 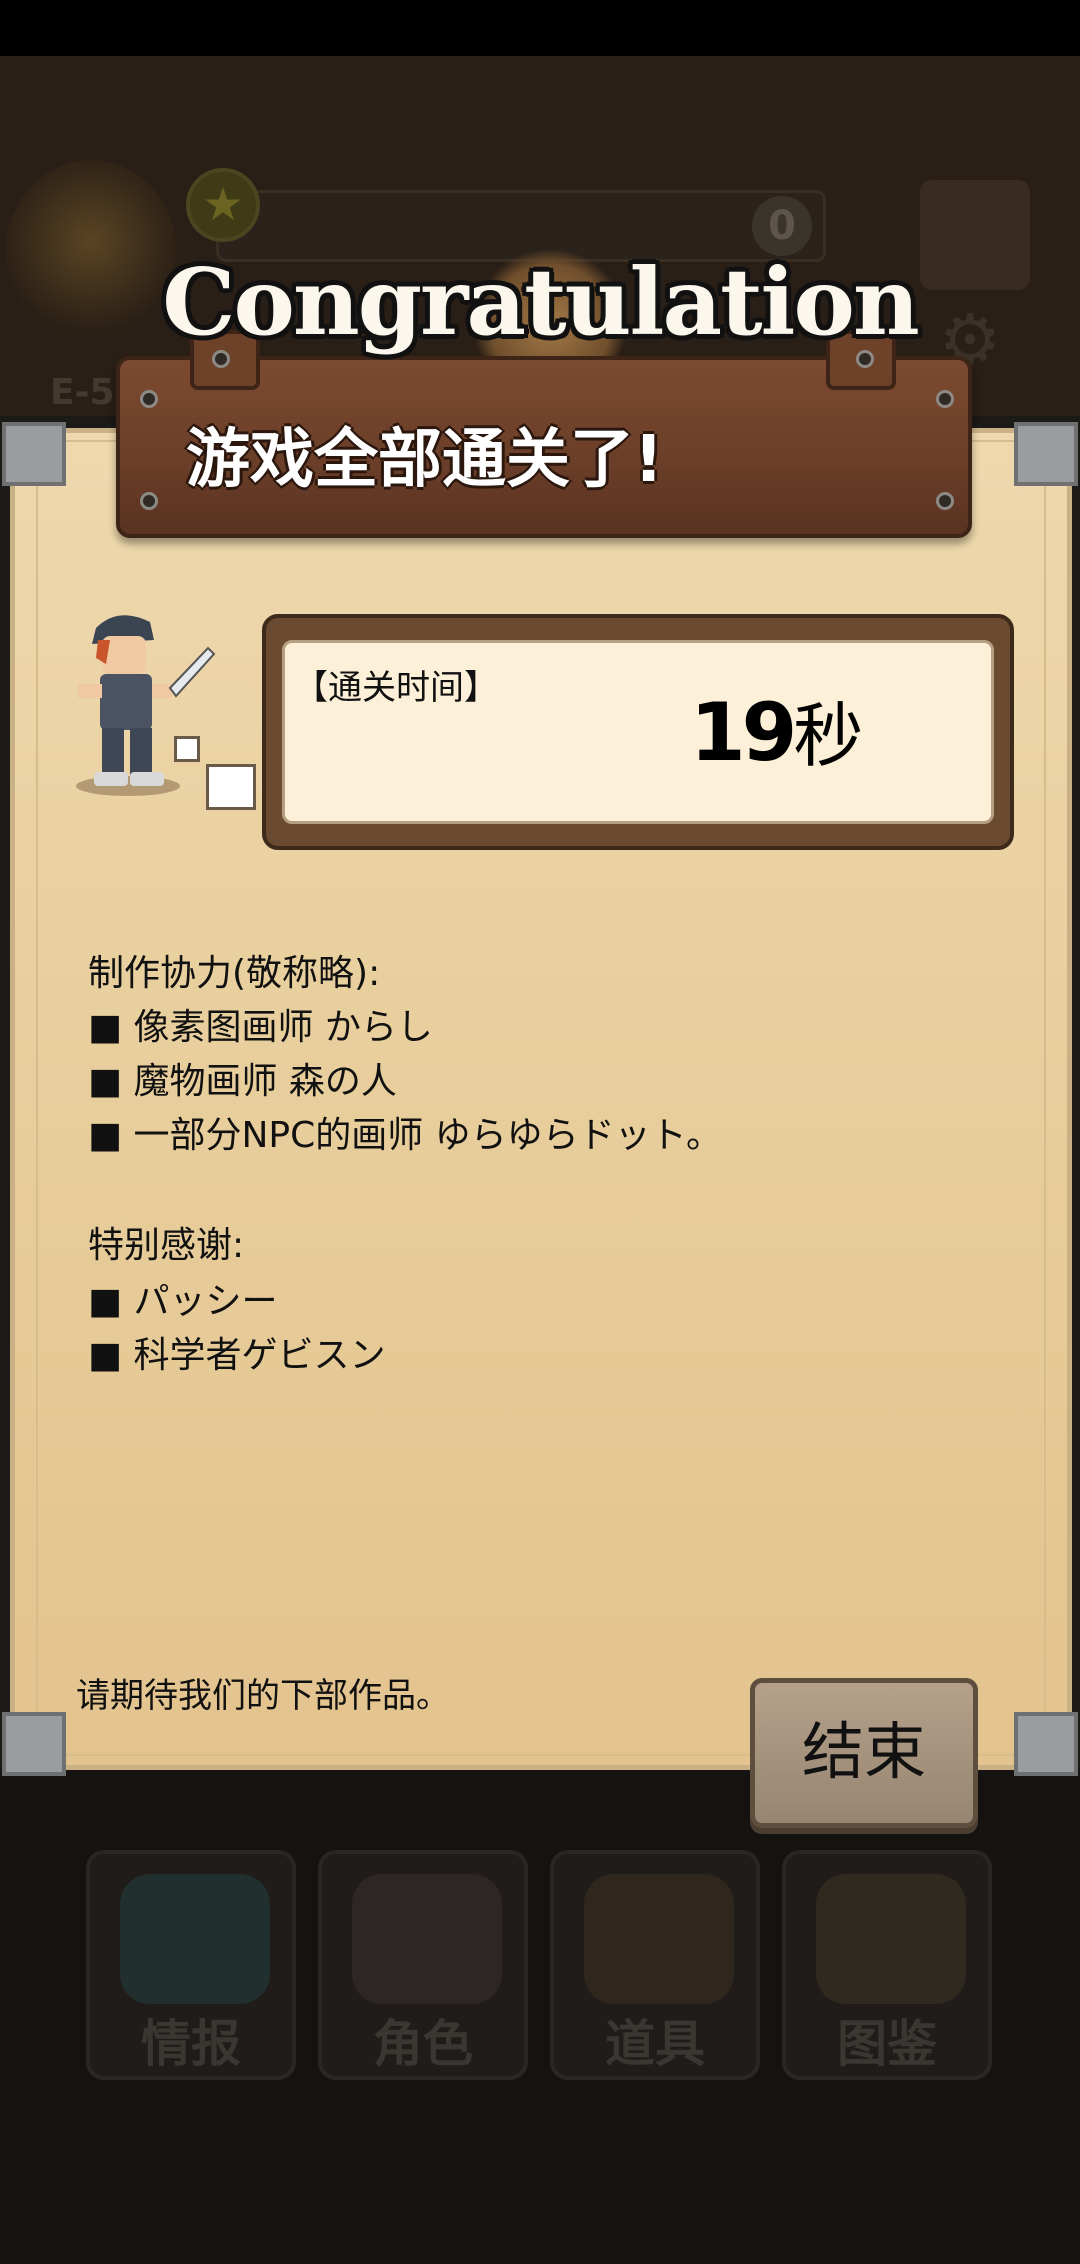 What do you see at coordinates (166, 1245) in the screenshot?
I see `credit-line: 特别感谢:` at bounding box center [166, 1245].